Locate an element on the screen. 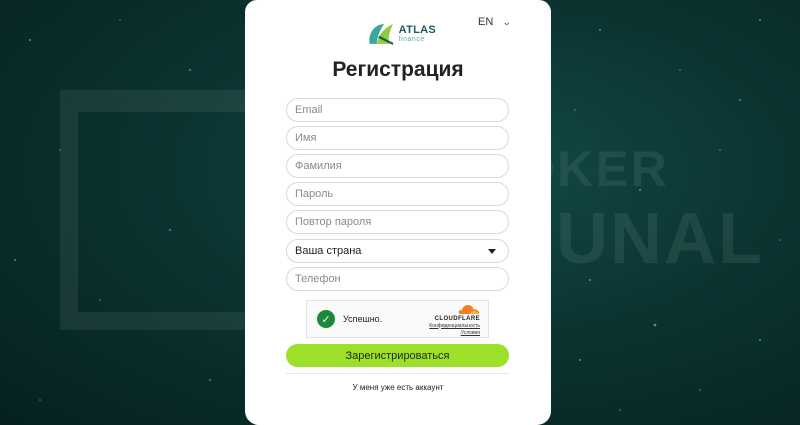 Image resolution: width=800 pixels, height=425 pixels. country-select-value: Ваша страна is located at coordinates (328, 251).